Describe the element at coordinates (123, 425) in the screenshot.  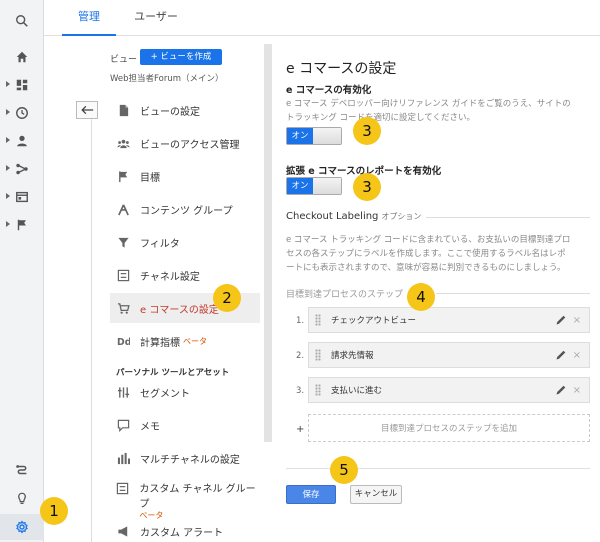
I see `note-icon` at that location.